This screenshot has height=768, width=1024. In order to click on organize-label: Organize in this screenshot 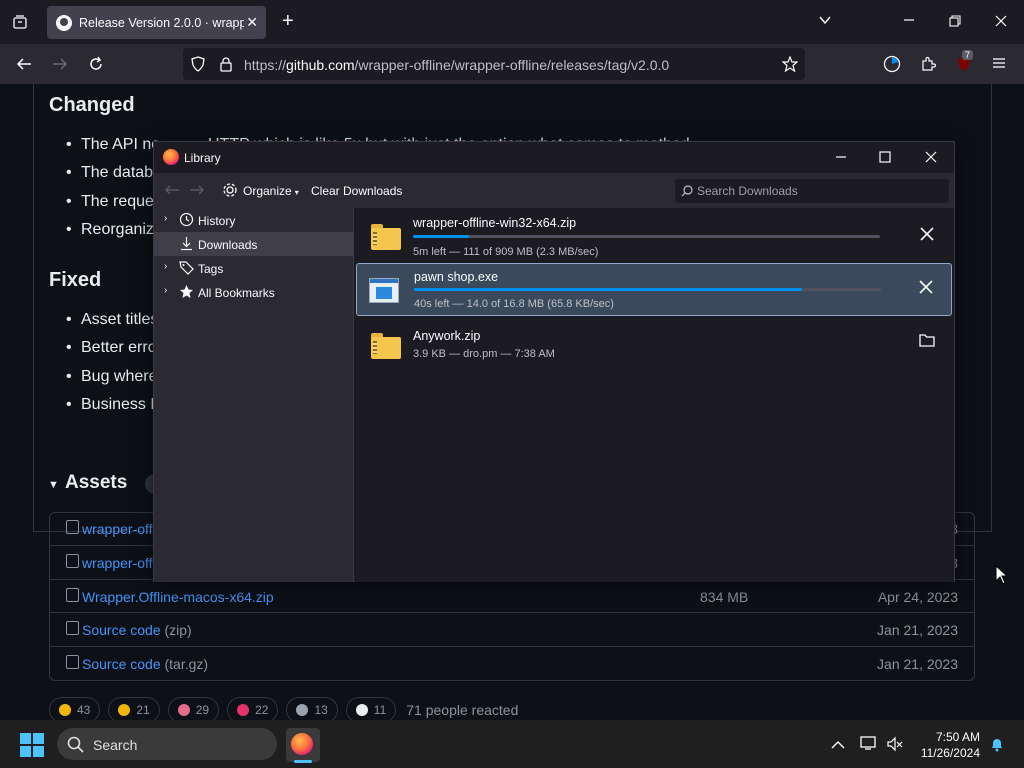, I will do `click(267, 191)`.